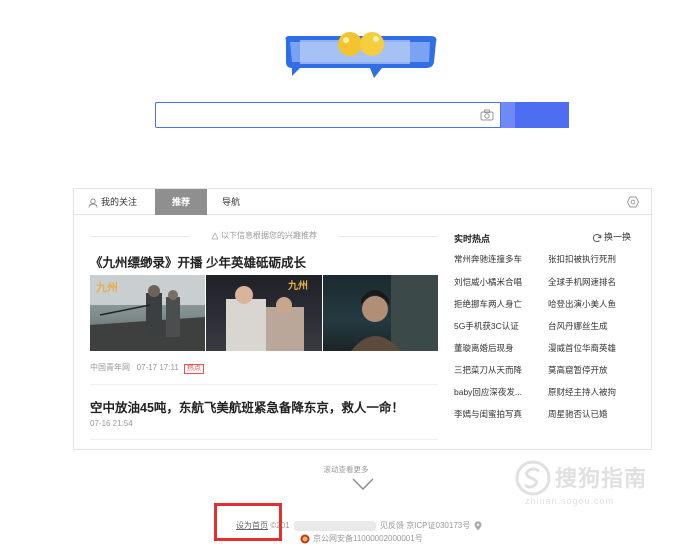  I want to click on news-images-1: 九州 九州, so click(264, 313).